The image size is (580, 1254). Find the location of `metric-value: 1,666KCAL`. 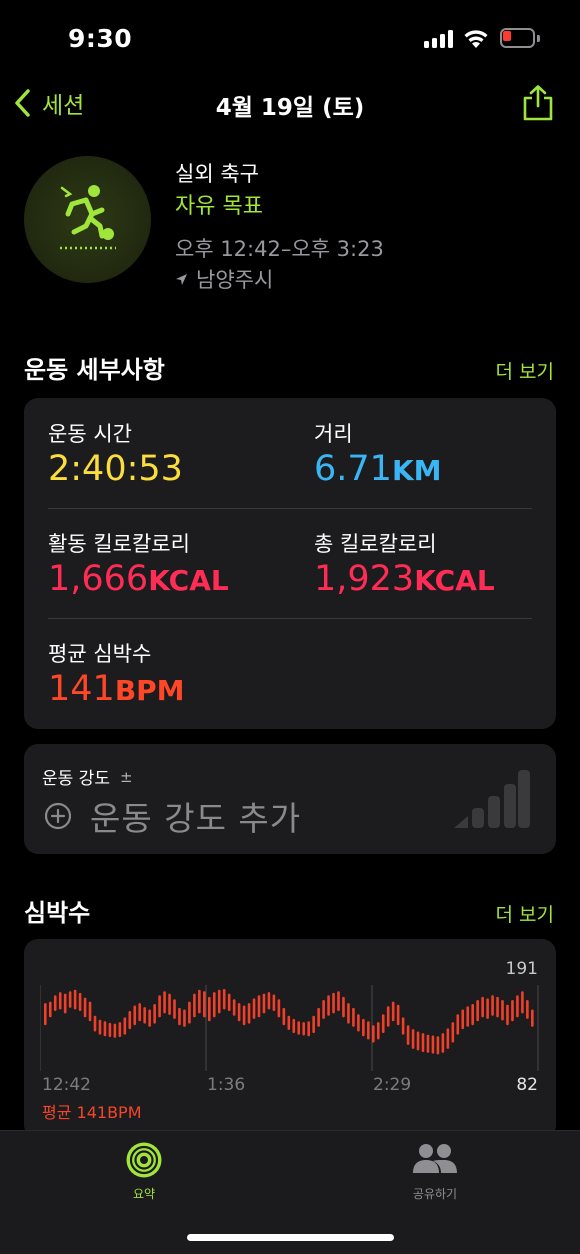

metric-value: 1,666KCAL is located at coordinates (138, 579).